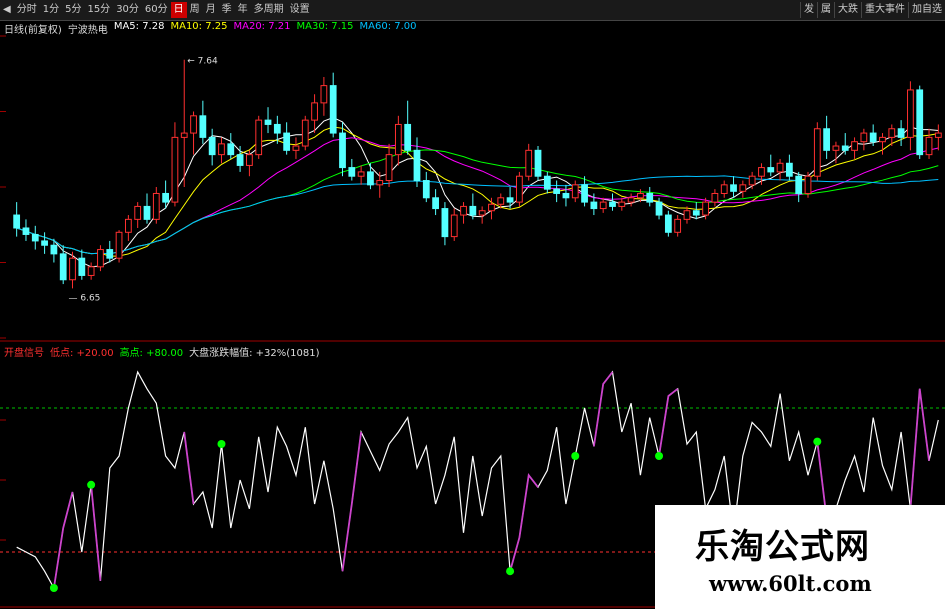  Describe the element at coordinates (202, 62) in the screenshot. I see `high-price-label: ← 7.64` at that location.